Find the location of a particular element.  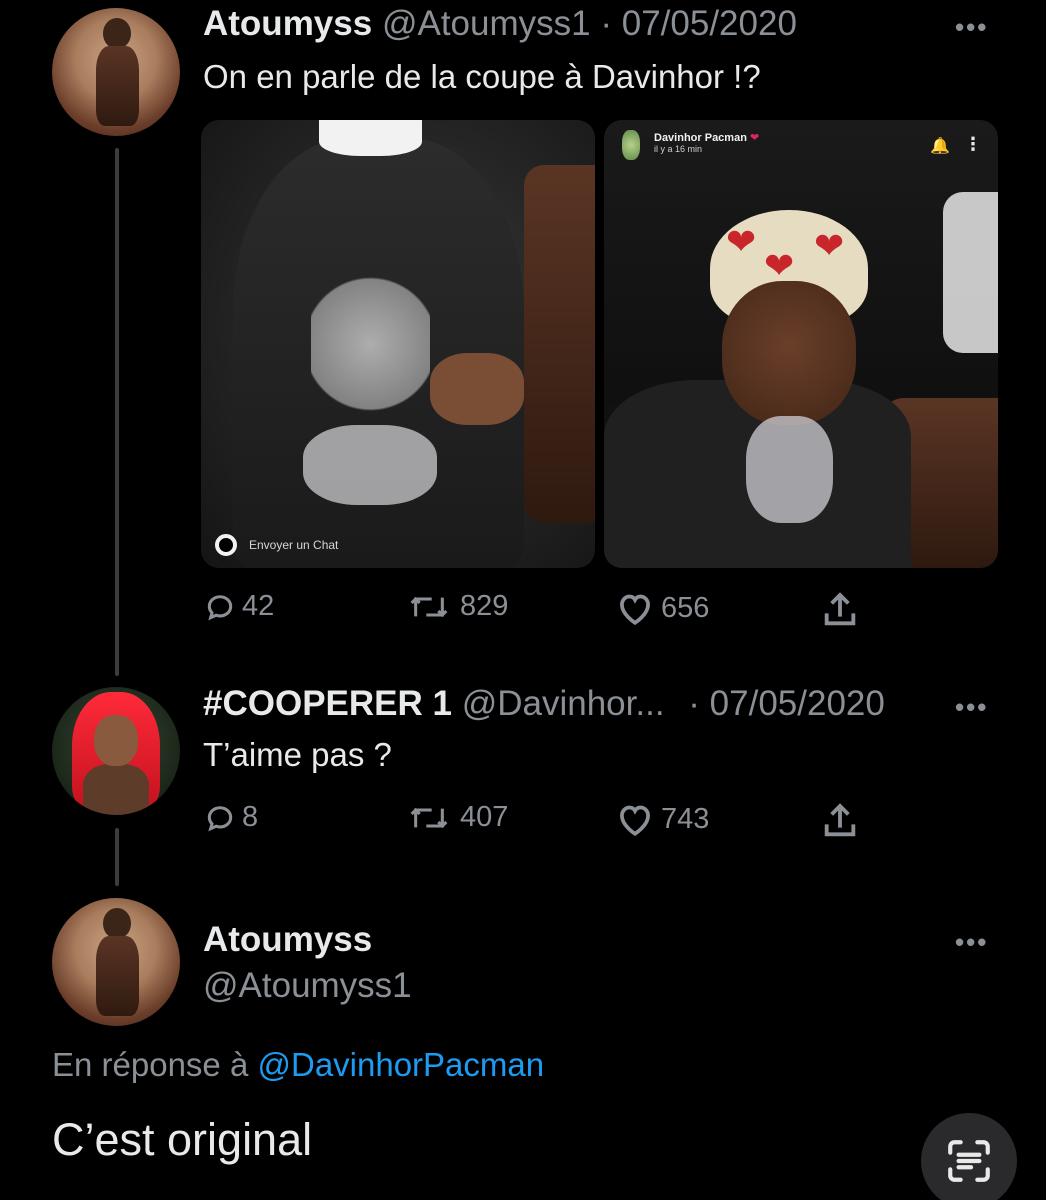

tweet-text: T’aime pas ? is located at coordinates (297, 754).